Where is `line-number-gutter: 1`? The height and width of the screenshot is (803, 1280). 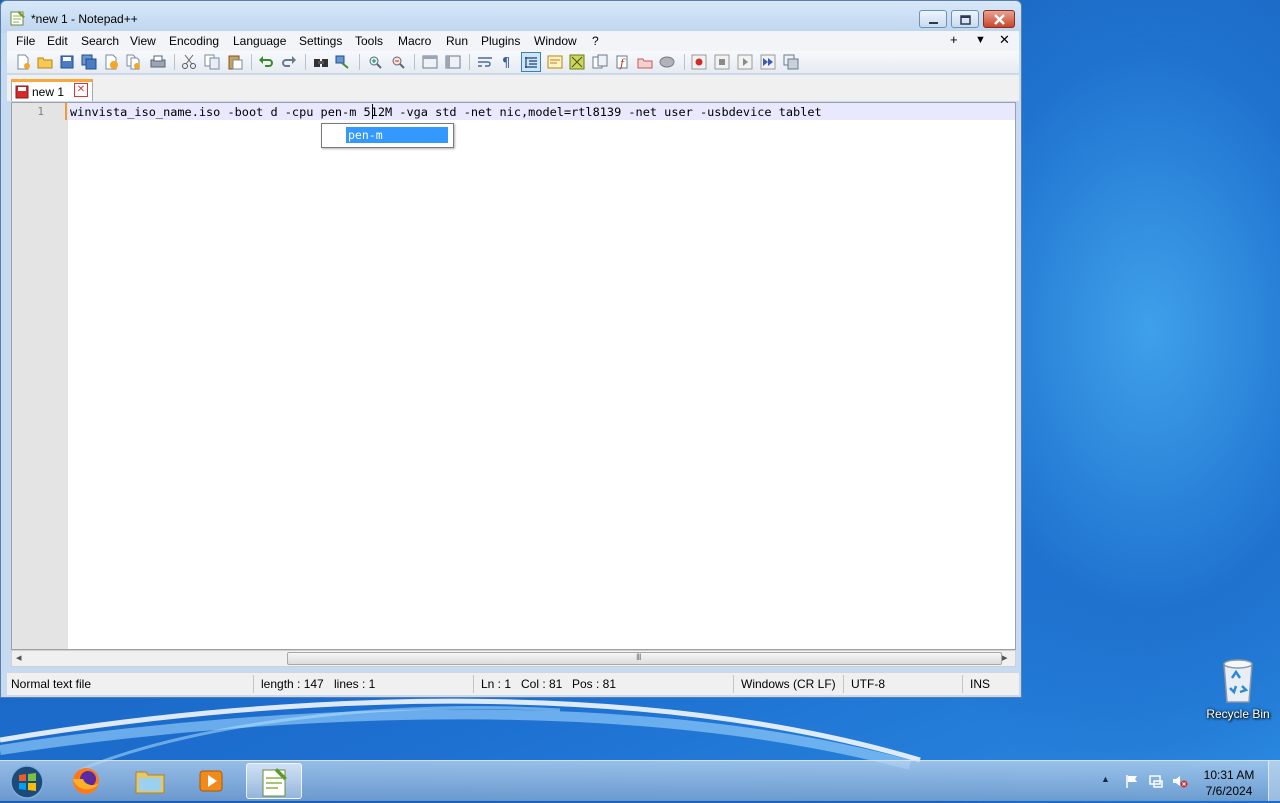
line-number-gutter: 1 is located at coordinates (40, 376).